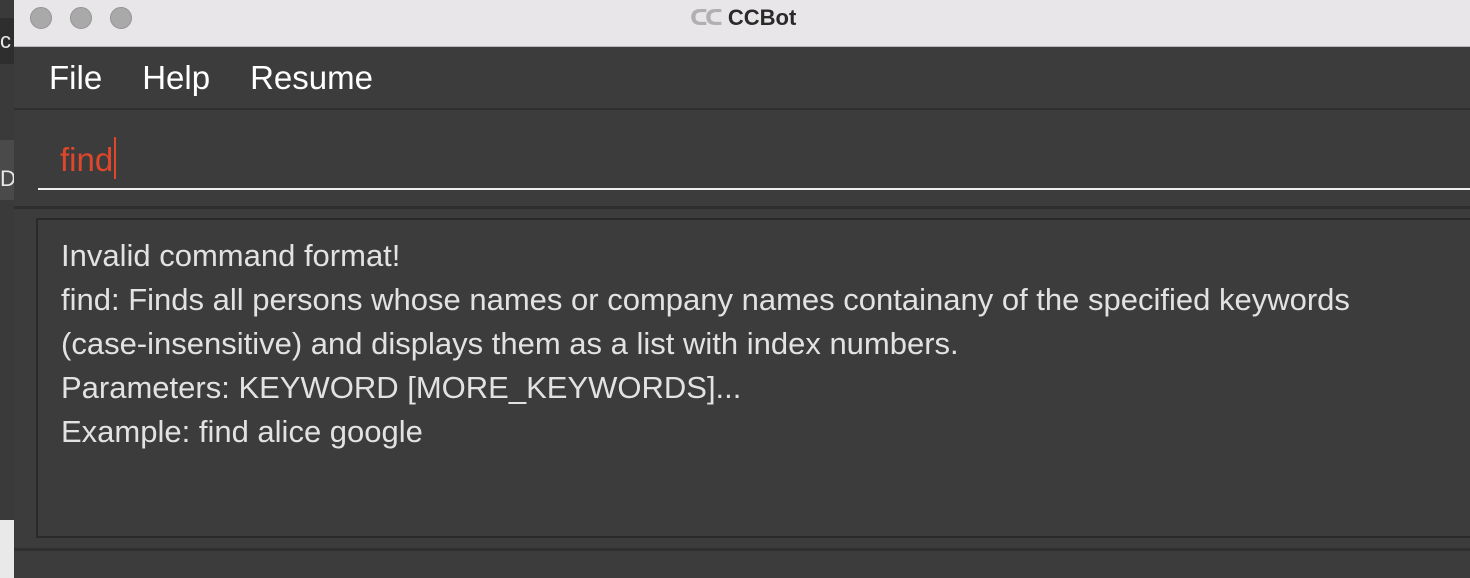 The width and height of the screenshot is (1470, 578). Describe the element at coordinates (242, 431) in the screenshot. I see `result-line: Example: find alice google` at that location.